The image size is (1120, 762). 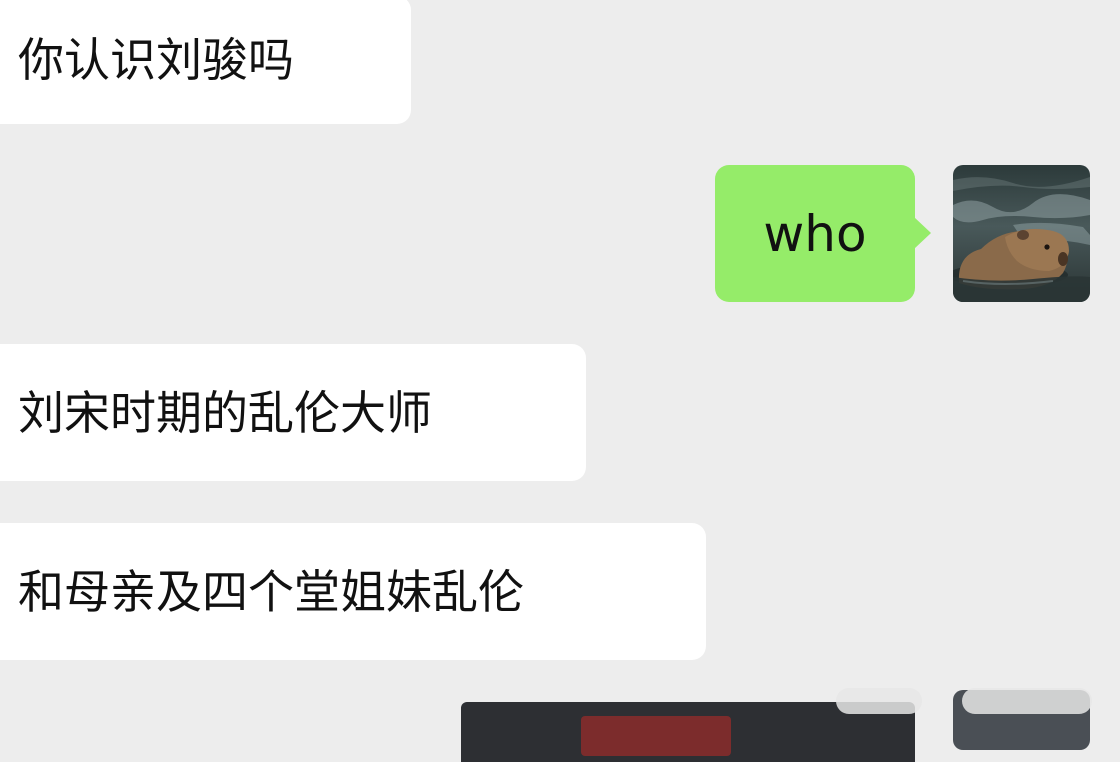 I want to click on sent-message-bubble: who, so click(x=823, y=233).